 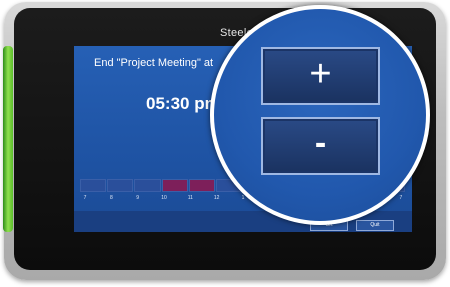 What do you see at coordinates (138, 198) in the screenshot?
I see `timeline-hour-label: 9` at bounding box center [138, 198].